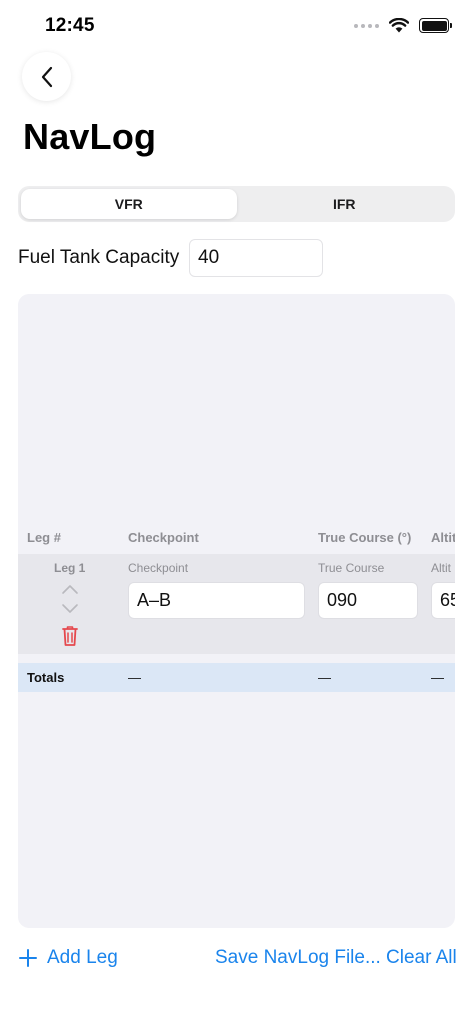  Describe the element at coordinates (345, 204) in the screenshot. I see `segment-ifr: IFR` at that location.